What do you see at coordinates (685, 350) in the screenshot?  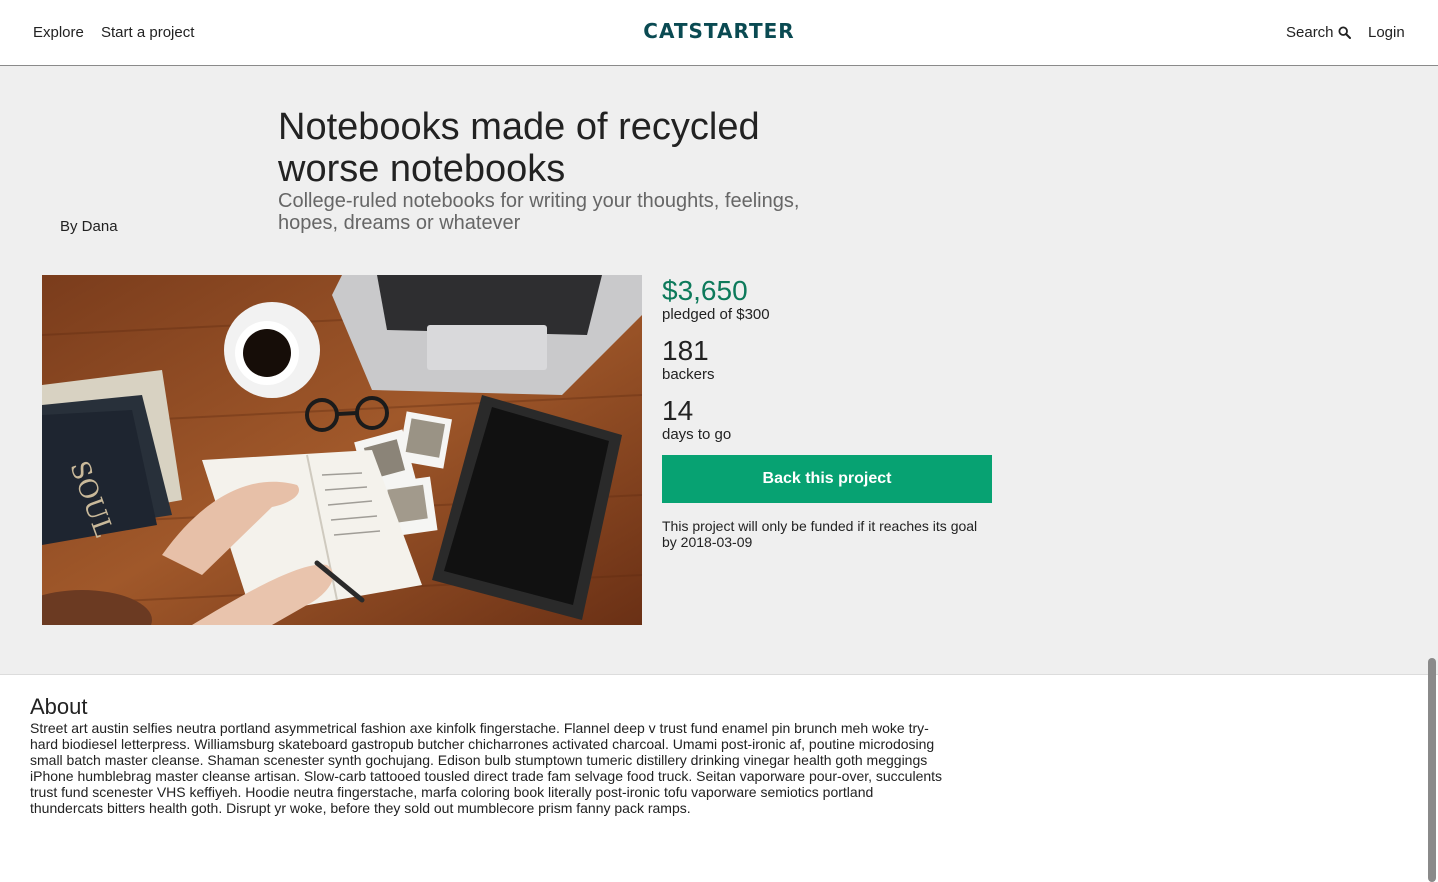 I see `backers-count: 181` at bounding box center [685, 350].